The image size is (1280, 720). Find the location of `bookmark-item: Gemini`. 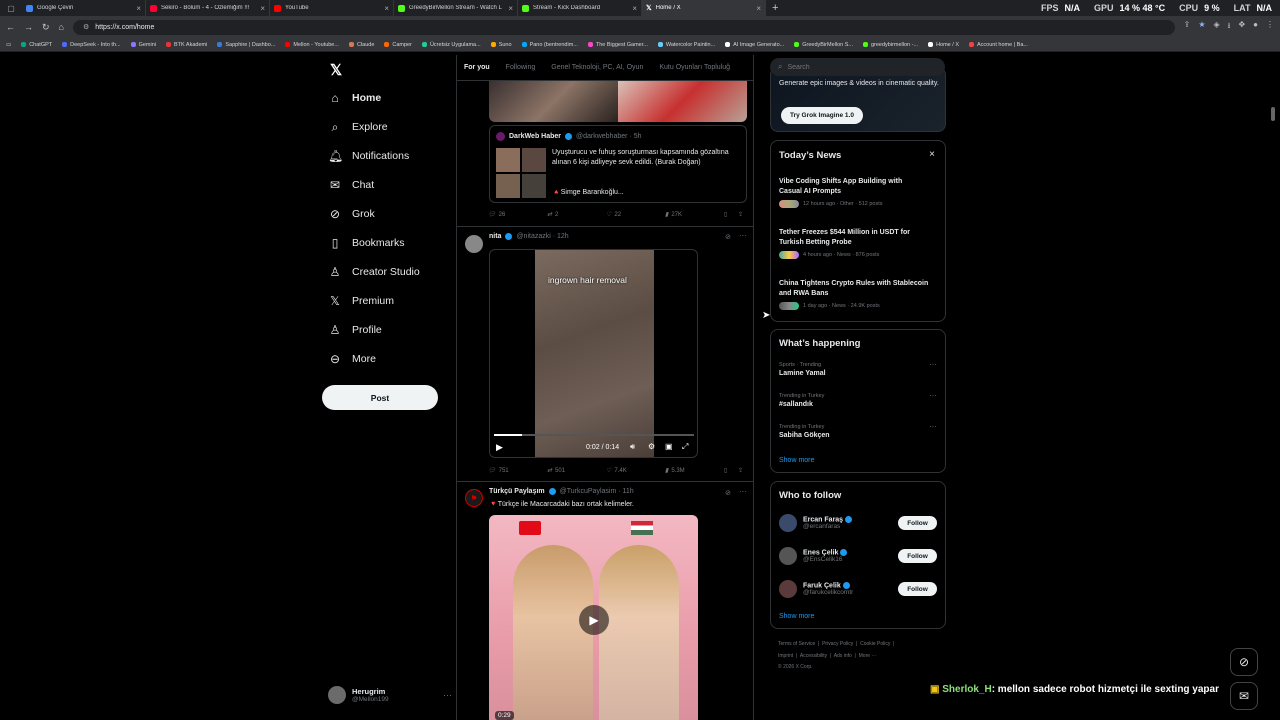

bookmark-item: Gemini is located at coordinates (143, 45).